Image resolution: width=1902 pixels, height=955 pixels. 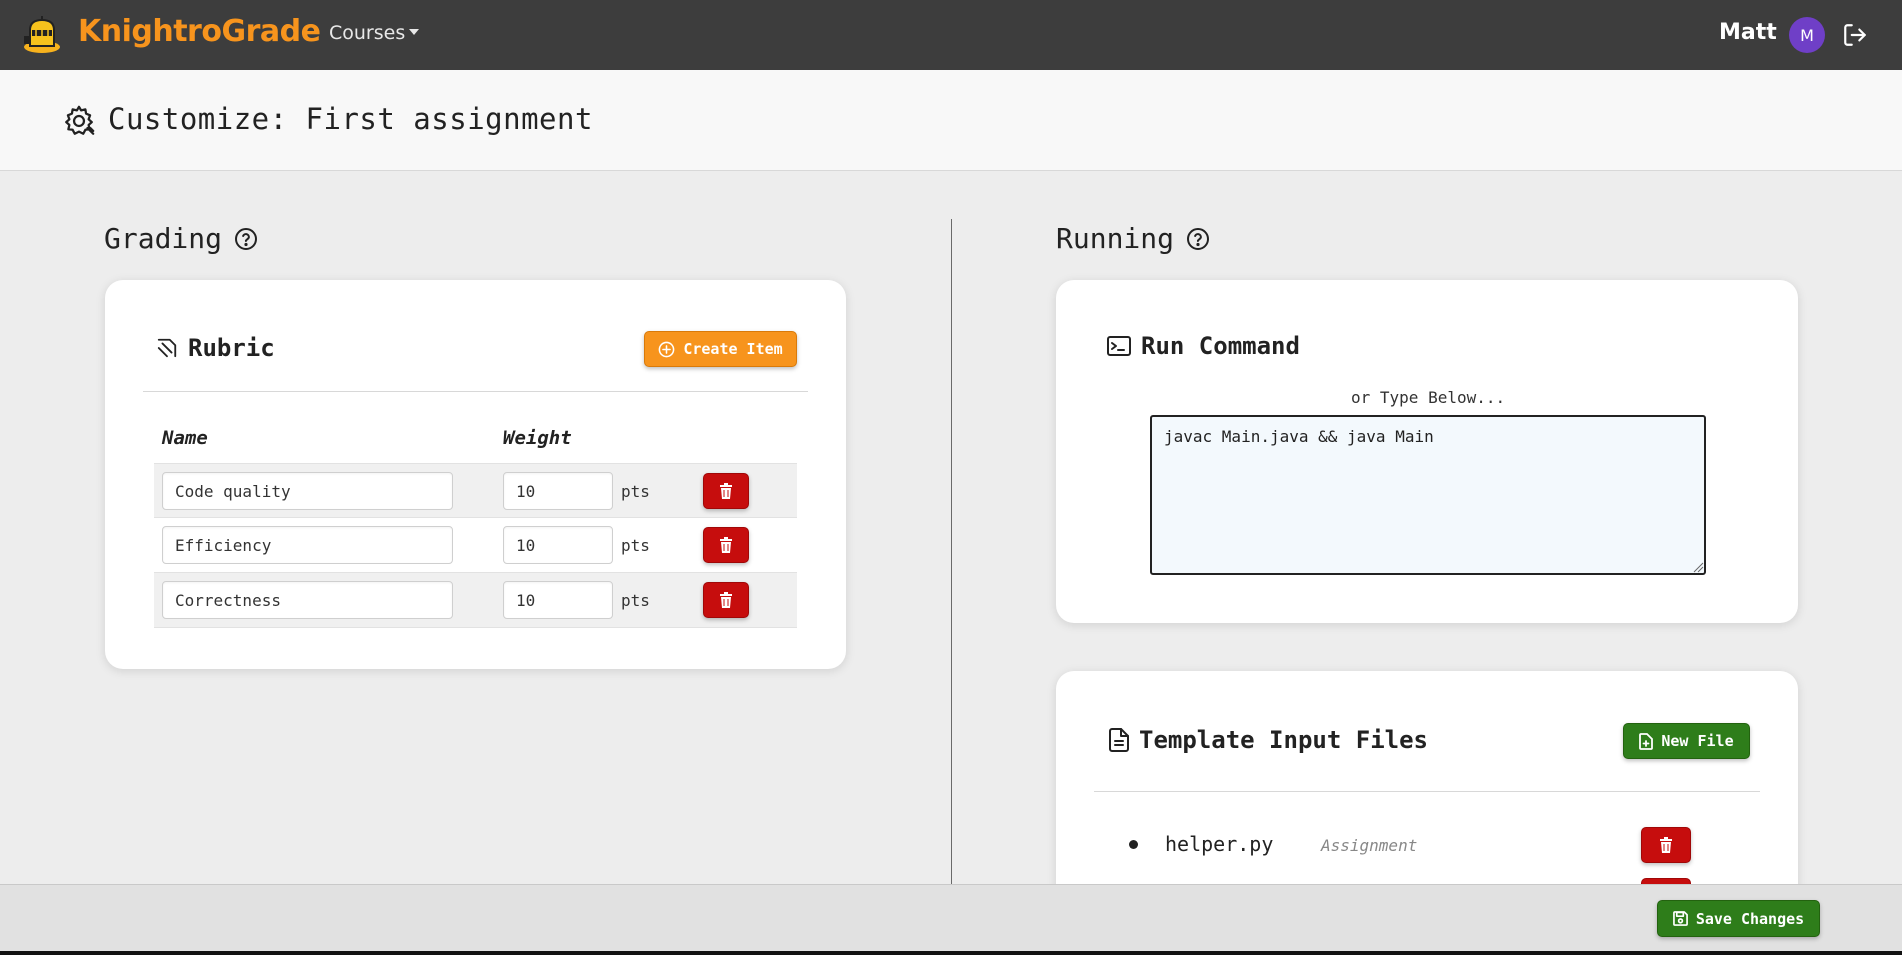 I want to click on page-title: Customize: First assignment, so click(x=350, y=119).